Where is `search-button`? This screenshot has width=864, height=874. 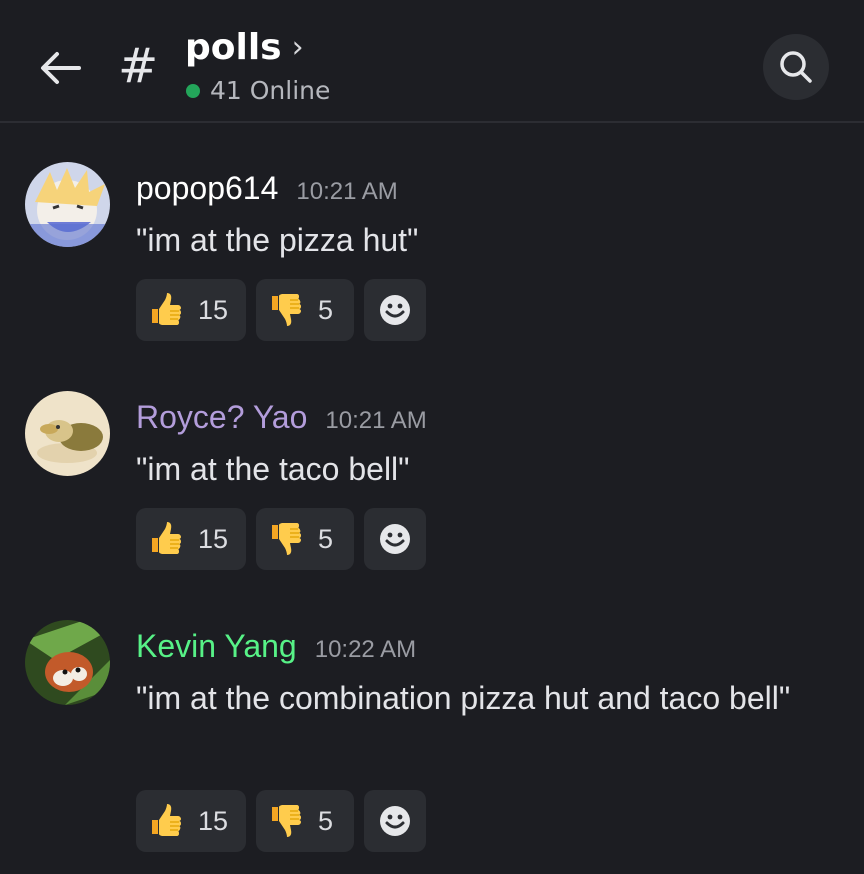
search-button is located at coordinates (796, 67).